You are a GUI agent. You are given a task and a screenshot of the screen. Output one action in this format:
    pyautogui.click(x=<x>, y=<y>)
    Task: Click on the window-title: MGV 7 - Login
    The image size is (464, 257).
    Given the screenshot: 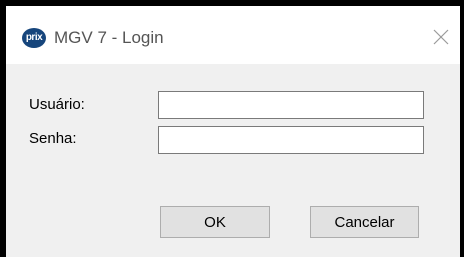 What is the action you would take?
    pyautogui.click(x=109, y=37)
    